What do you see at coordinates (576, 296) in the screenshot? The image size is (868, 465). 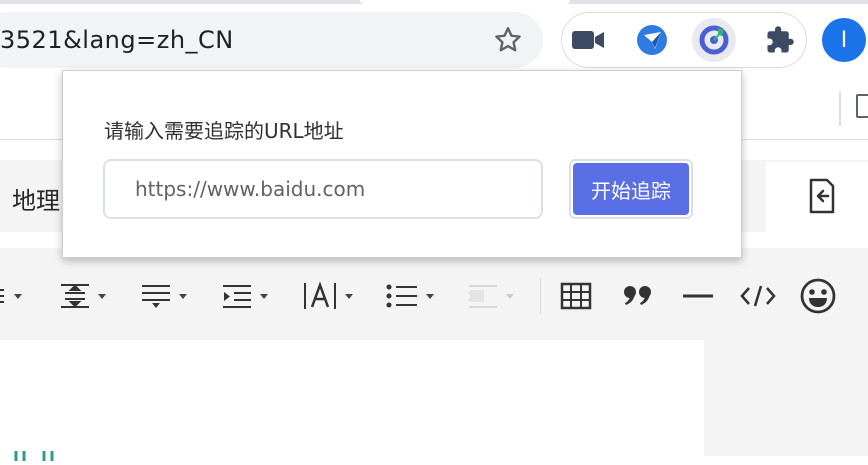 I see `table-icon` at bounding box center [576, 296].